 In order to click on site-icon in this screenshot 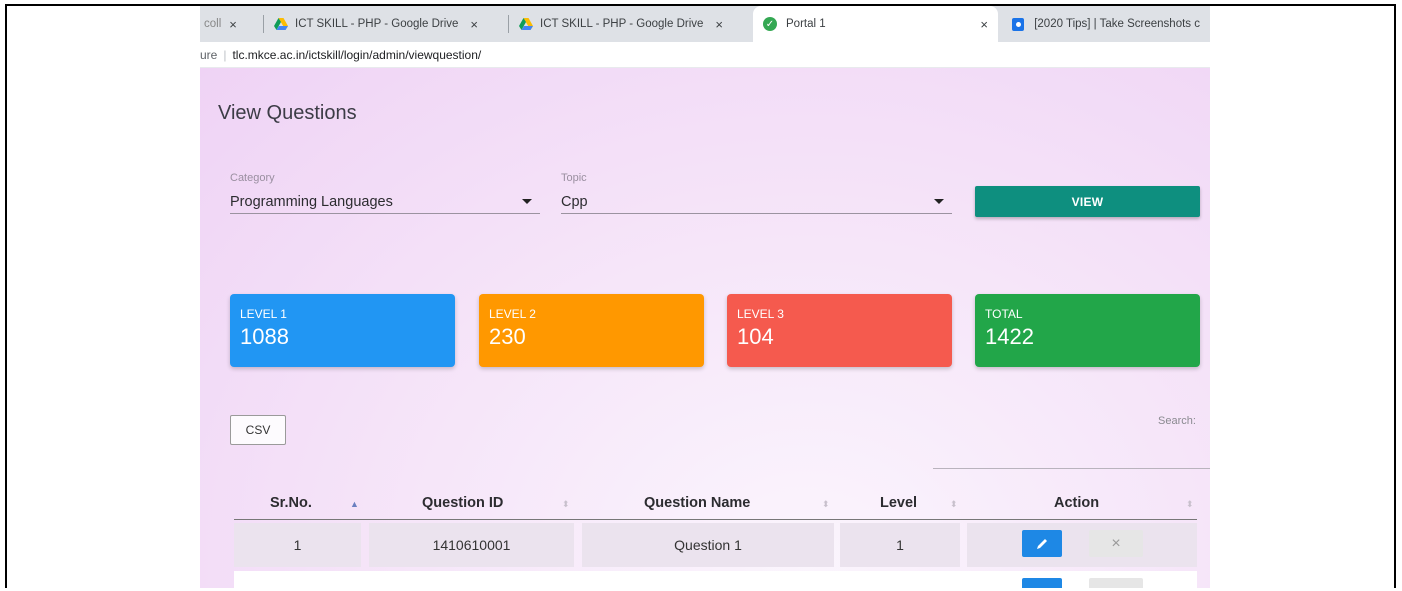, I will do `click(1018, 24)`.